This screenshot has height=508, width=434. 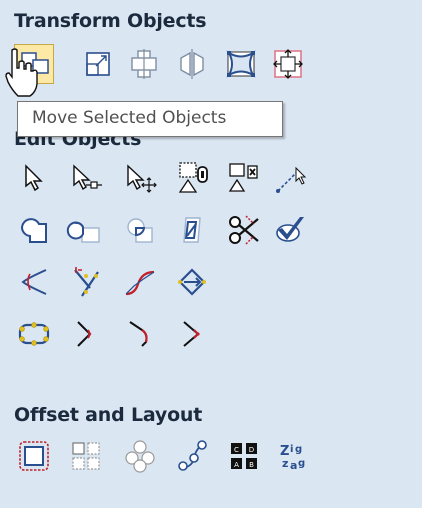 What do you see at coordinates (285, 463) in the screenshot?
I see `svg-text: z` at bounding box center [285, 463].